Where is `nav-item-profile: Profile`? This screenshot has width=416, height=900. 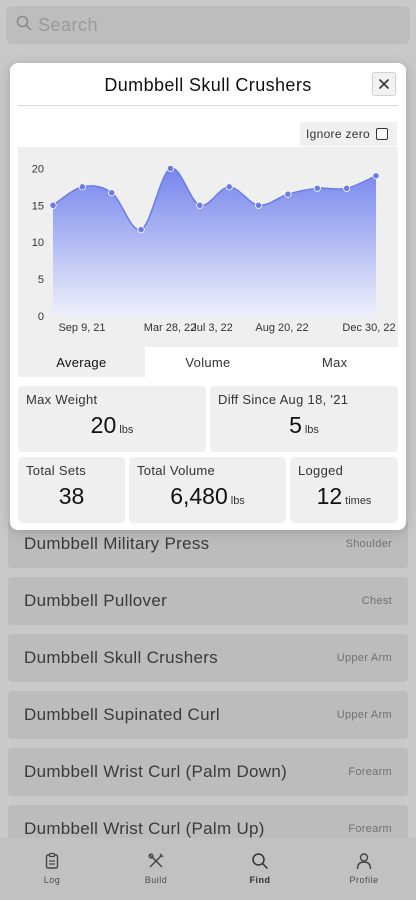
nav-item-profile: Profile is located at coordinates (364, 869).